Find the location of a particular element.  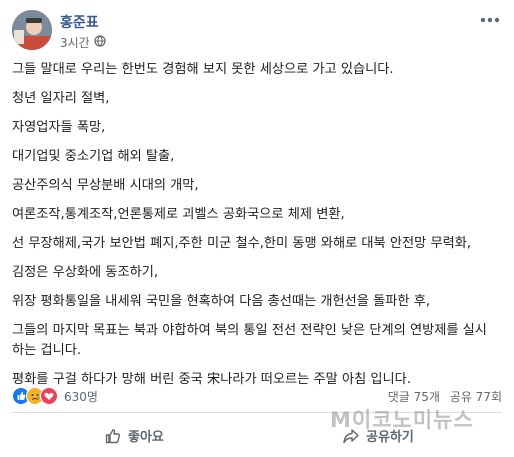

post-paragraph: 김정은 우상화에 동조하기, is located at coordinates (85, 272).